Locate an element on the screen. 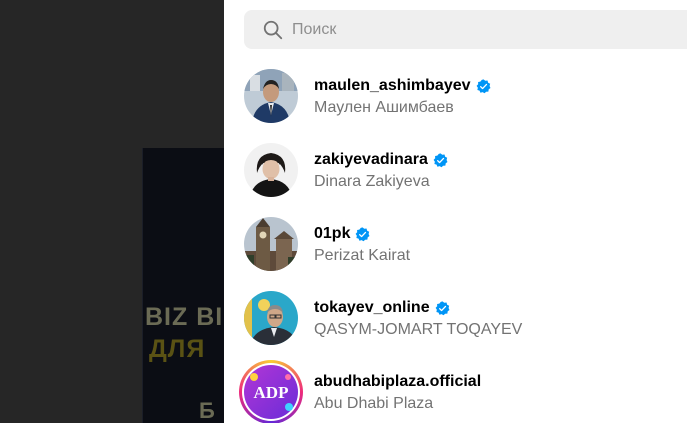  result-names: tokayev_online QASYM-JOMART TOQAYEV is located at coordinates (418, 318).